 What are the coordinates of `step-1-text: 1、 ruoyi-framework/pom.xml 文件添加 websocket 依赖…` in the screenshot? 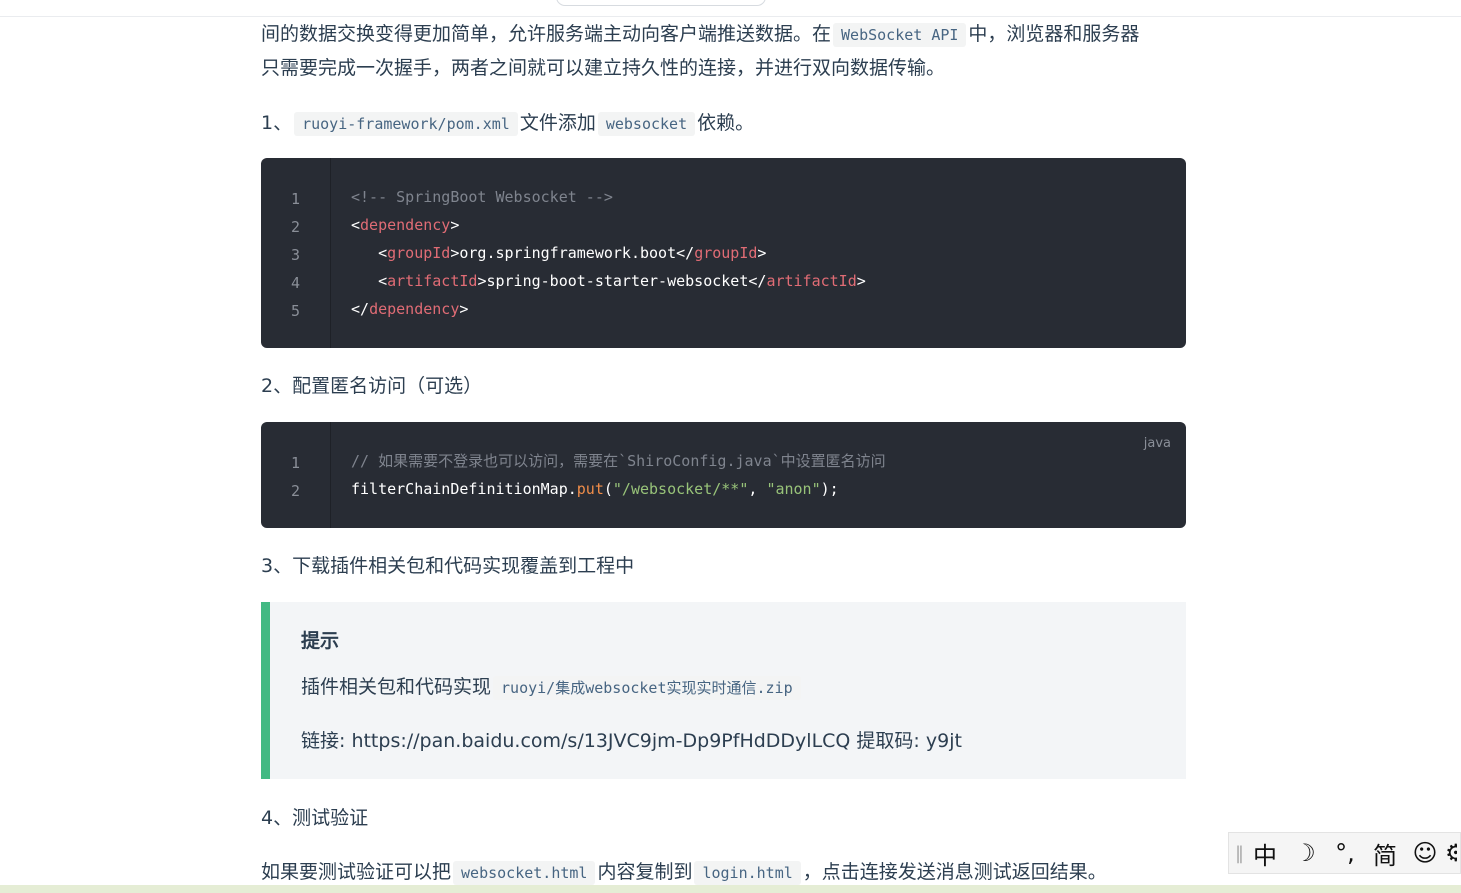 It's located at (507, 123).